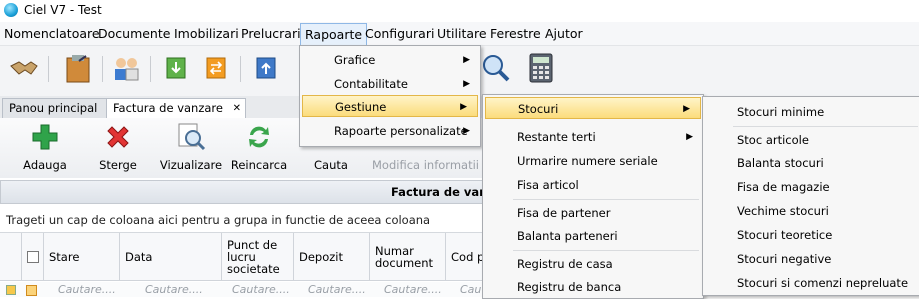 The image size is (919, 299). I want to click on users-icon, so click(126, 68).